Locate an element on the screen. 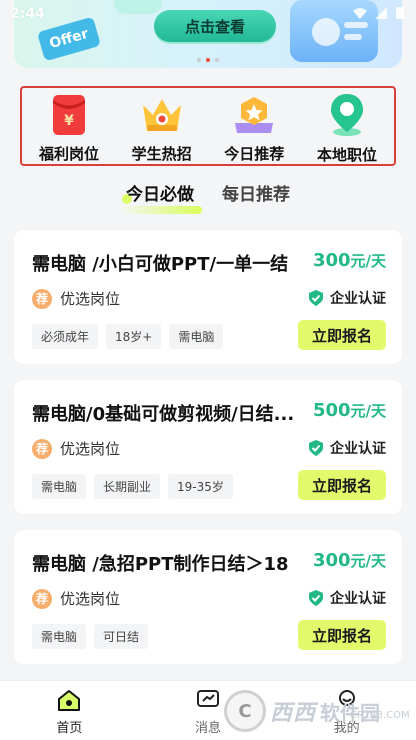 Image resolution: width=416 pixels, height=740 pixels. watermark: C 西西 软件园 CR173.COM is located at coordinates (317, 711).